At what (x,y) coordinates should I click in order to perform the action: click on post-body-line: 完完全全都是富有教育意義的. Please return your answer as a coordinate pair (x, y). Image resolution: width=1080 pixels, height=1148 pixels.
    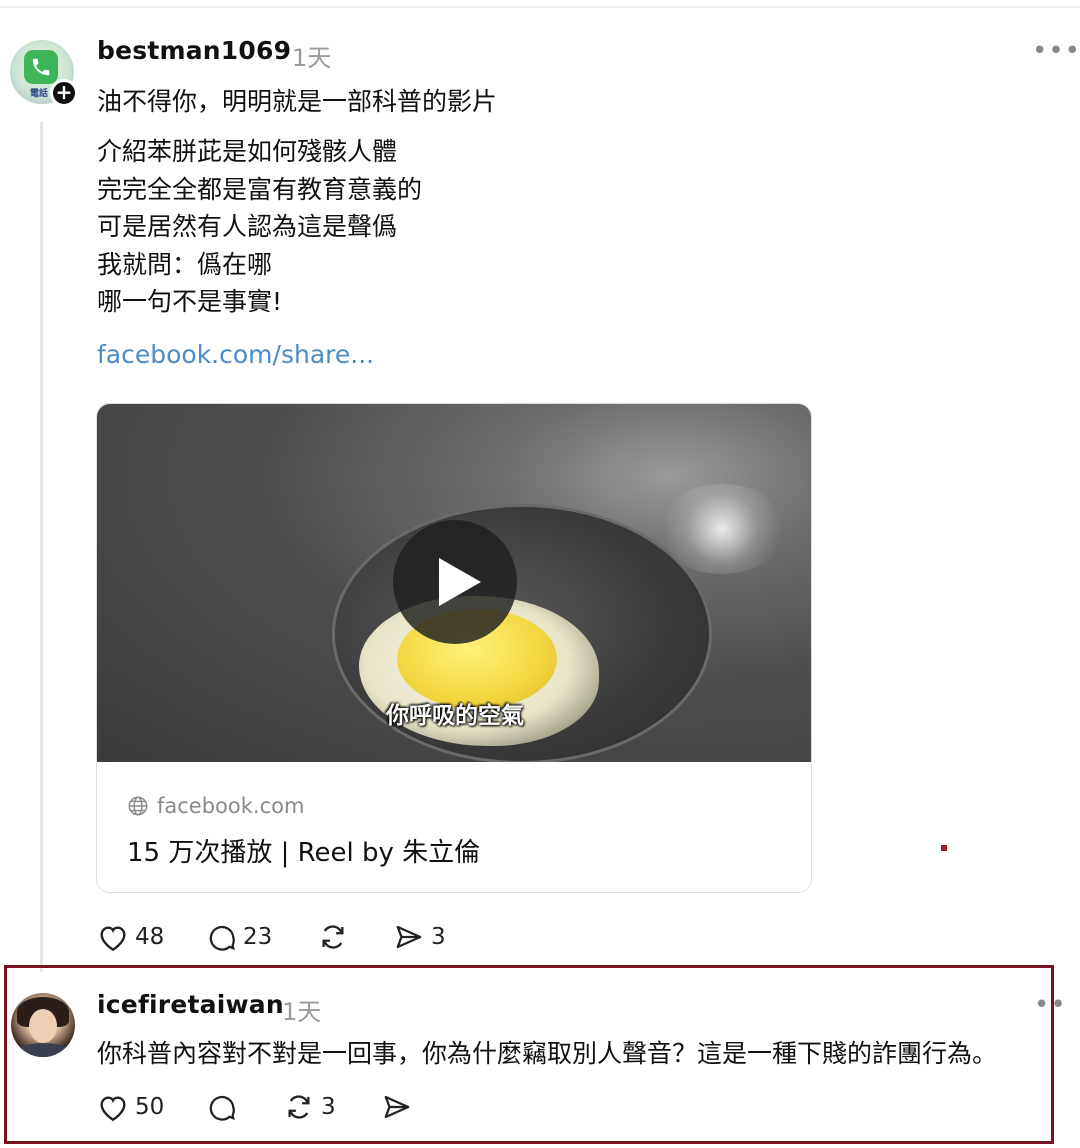
    Looking at the image, I should click on (260, 189).